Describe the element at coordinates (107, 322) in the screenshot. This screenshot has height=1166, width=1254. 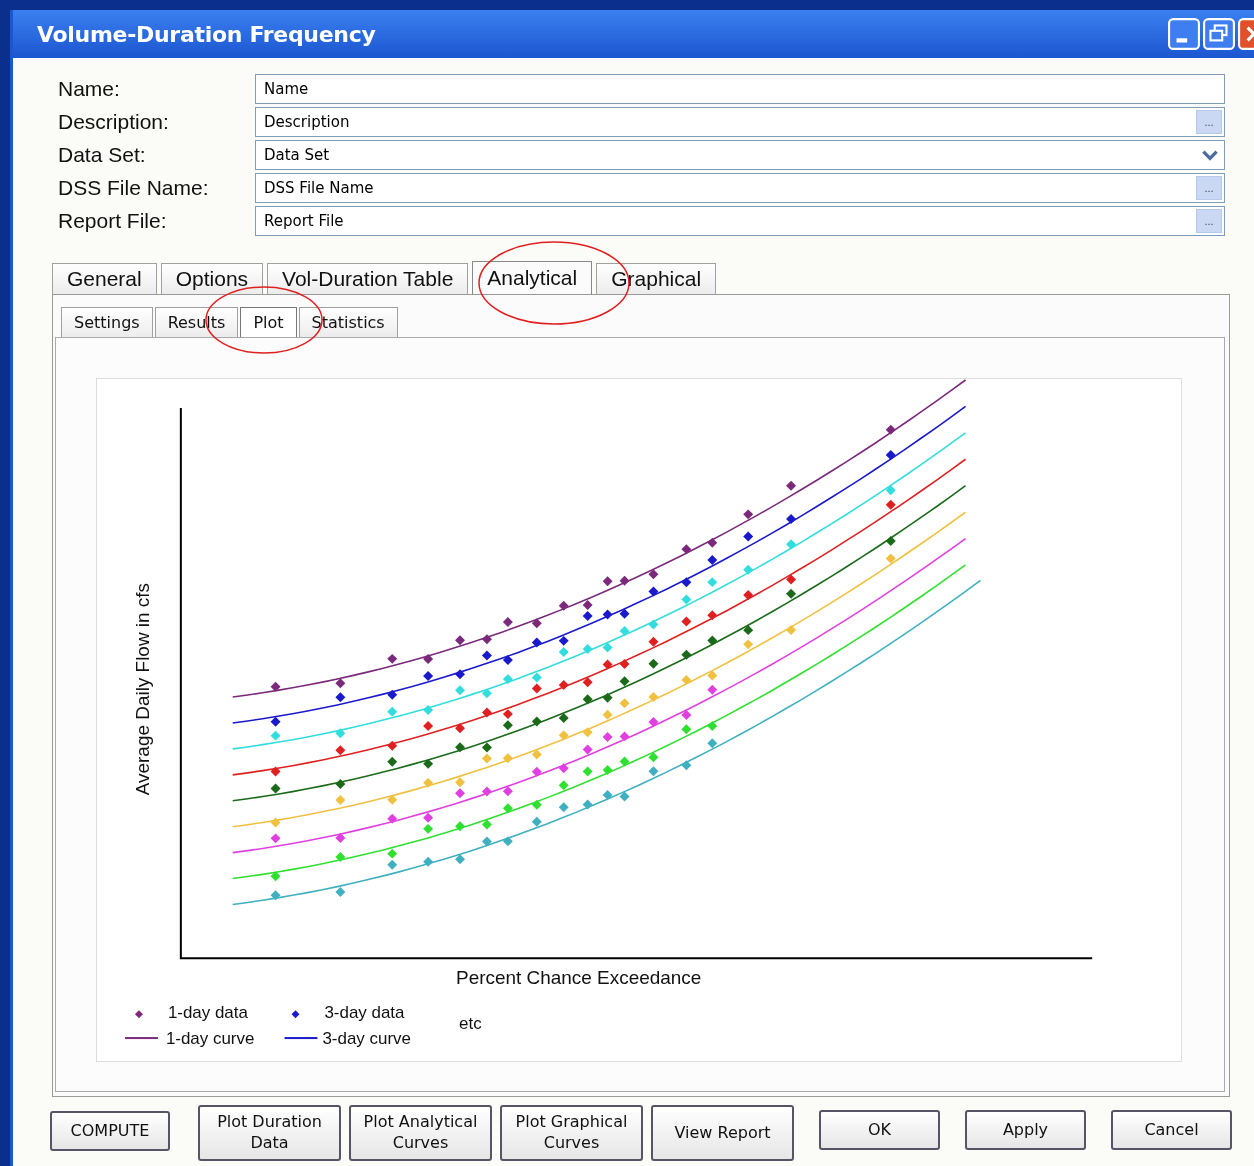
I see `tab: Settings` at that location.